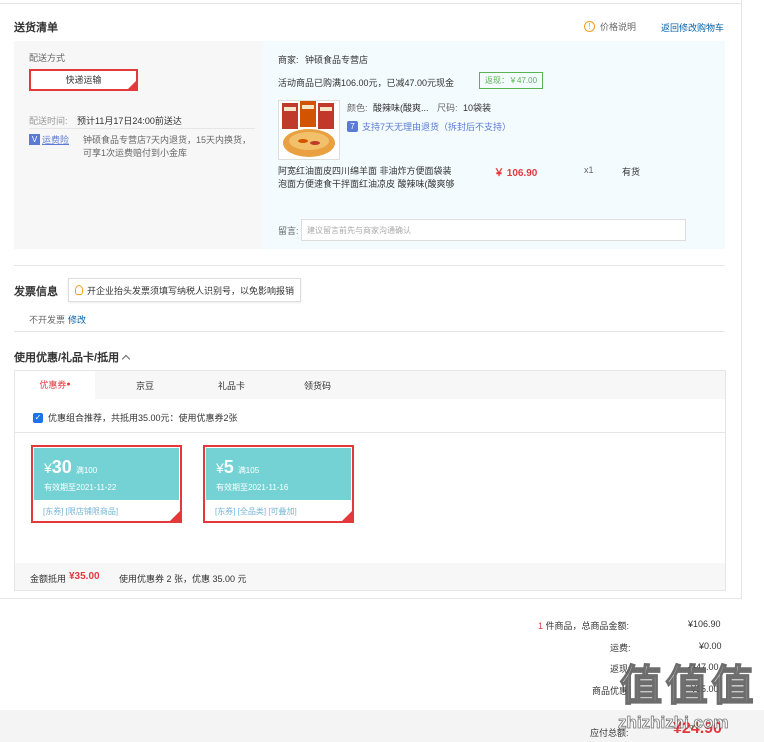 Image resolution: width=764 pixels, height=742 pixels. I want to click on insurance-tag: V 运费险, so click(49, 139).